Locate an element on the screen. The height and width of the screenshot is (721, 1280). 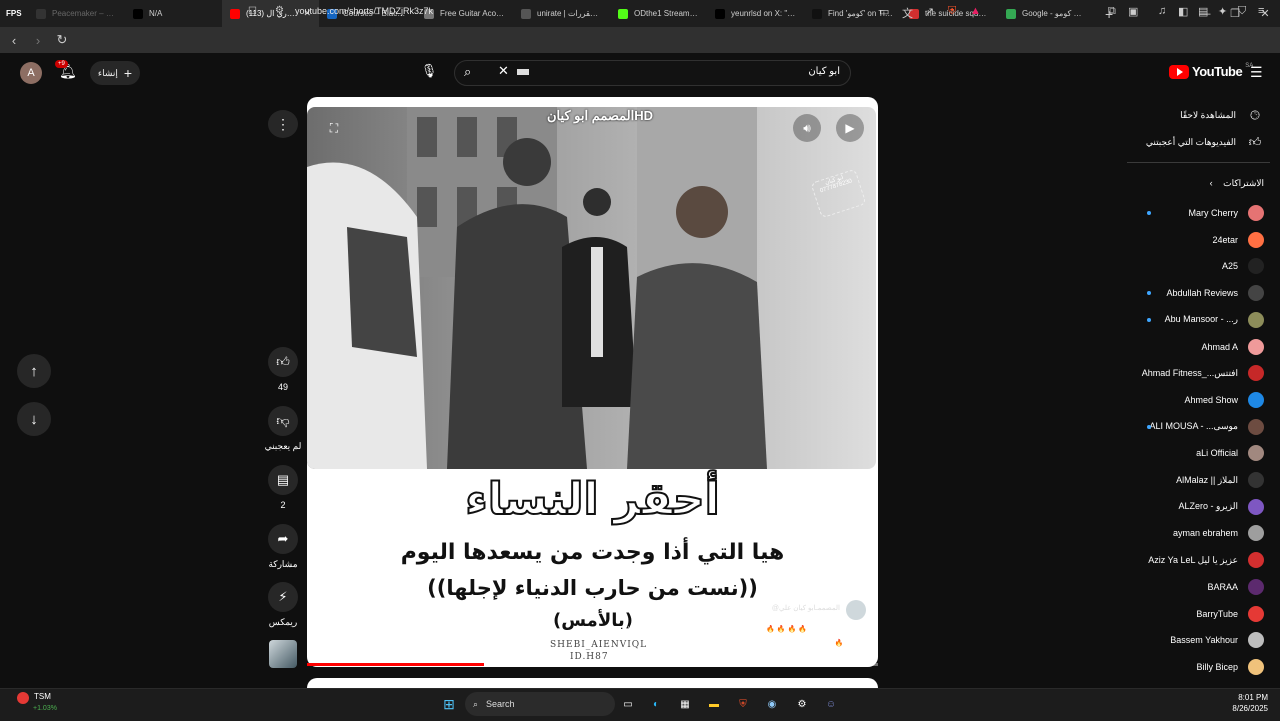
browser-menu-icon: ≡ is located at coordinates (1261, 11).